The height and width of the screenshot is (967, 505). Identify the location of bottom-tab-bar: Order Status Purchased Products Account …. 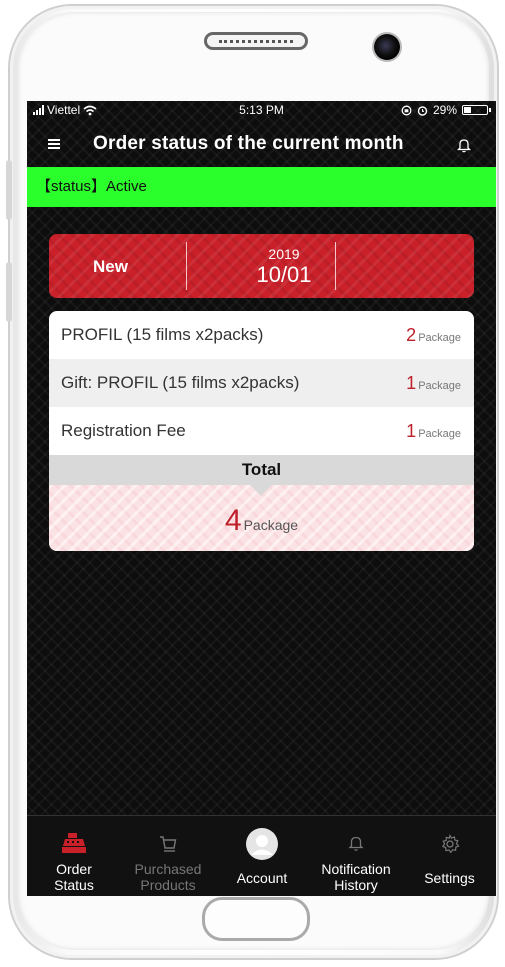
(261, 855).